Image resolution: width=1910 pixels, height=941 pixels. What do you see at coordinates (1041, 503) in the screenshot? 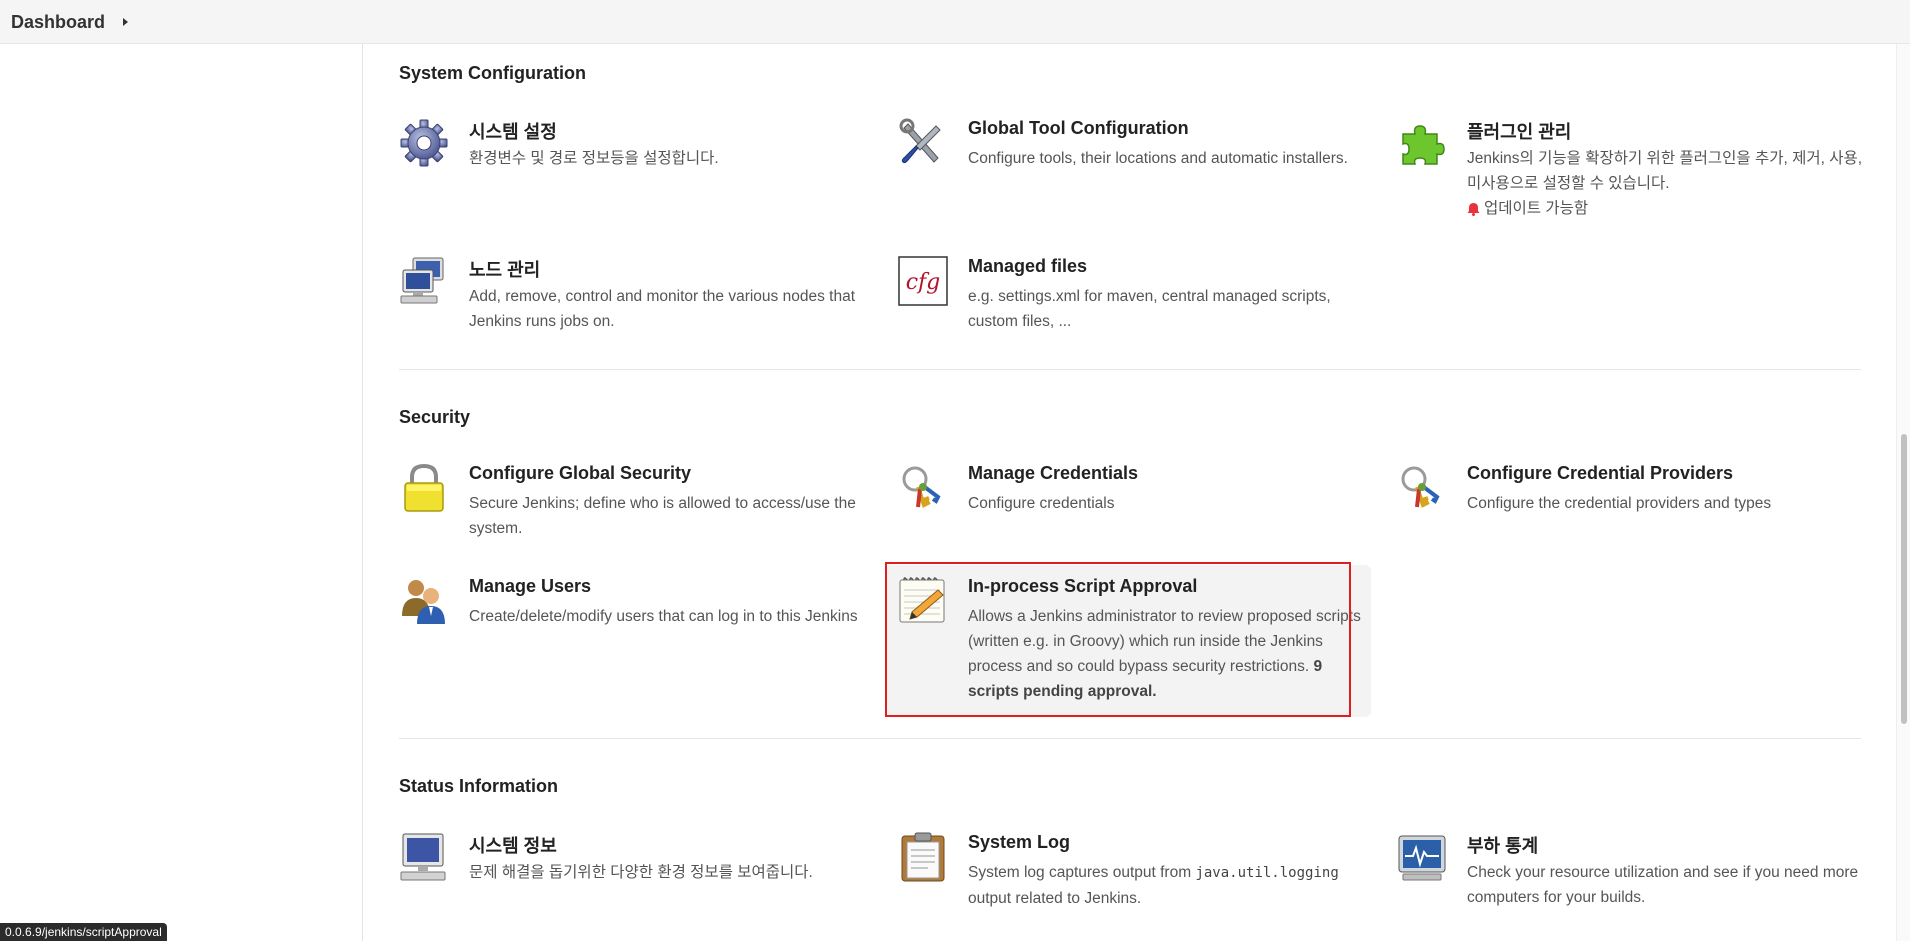
I see `item-description: Configure credentials` at bounding box center [1041, 503].